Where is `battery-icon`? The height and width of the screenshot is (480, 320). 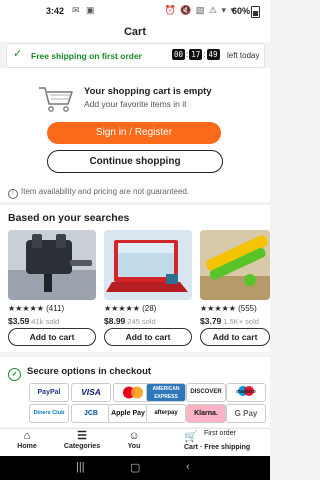 battery-icon is located at coordinates (255, 12).